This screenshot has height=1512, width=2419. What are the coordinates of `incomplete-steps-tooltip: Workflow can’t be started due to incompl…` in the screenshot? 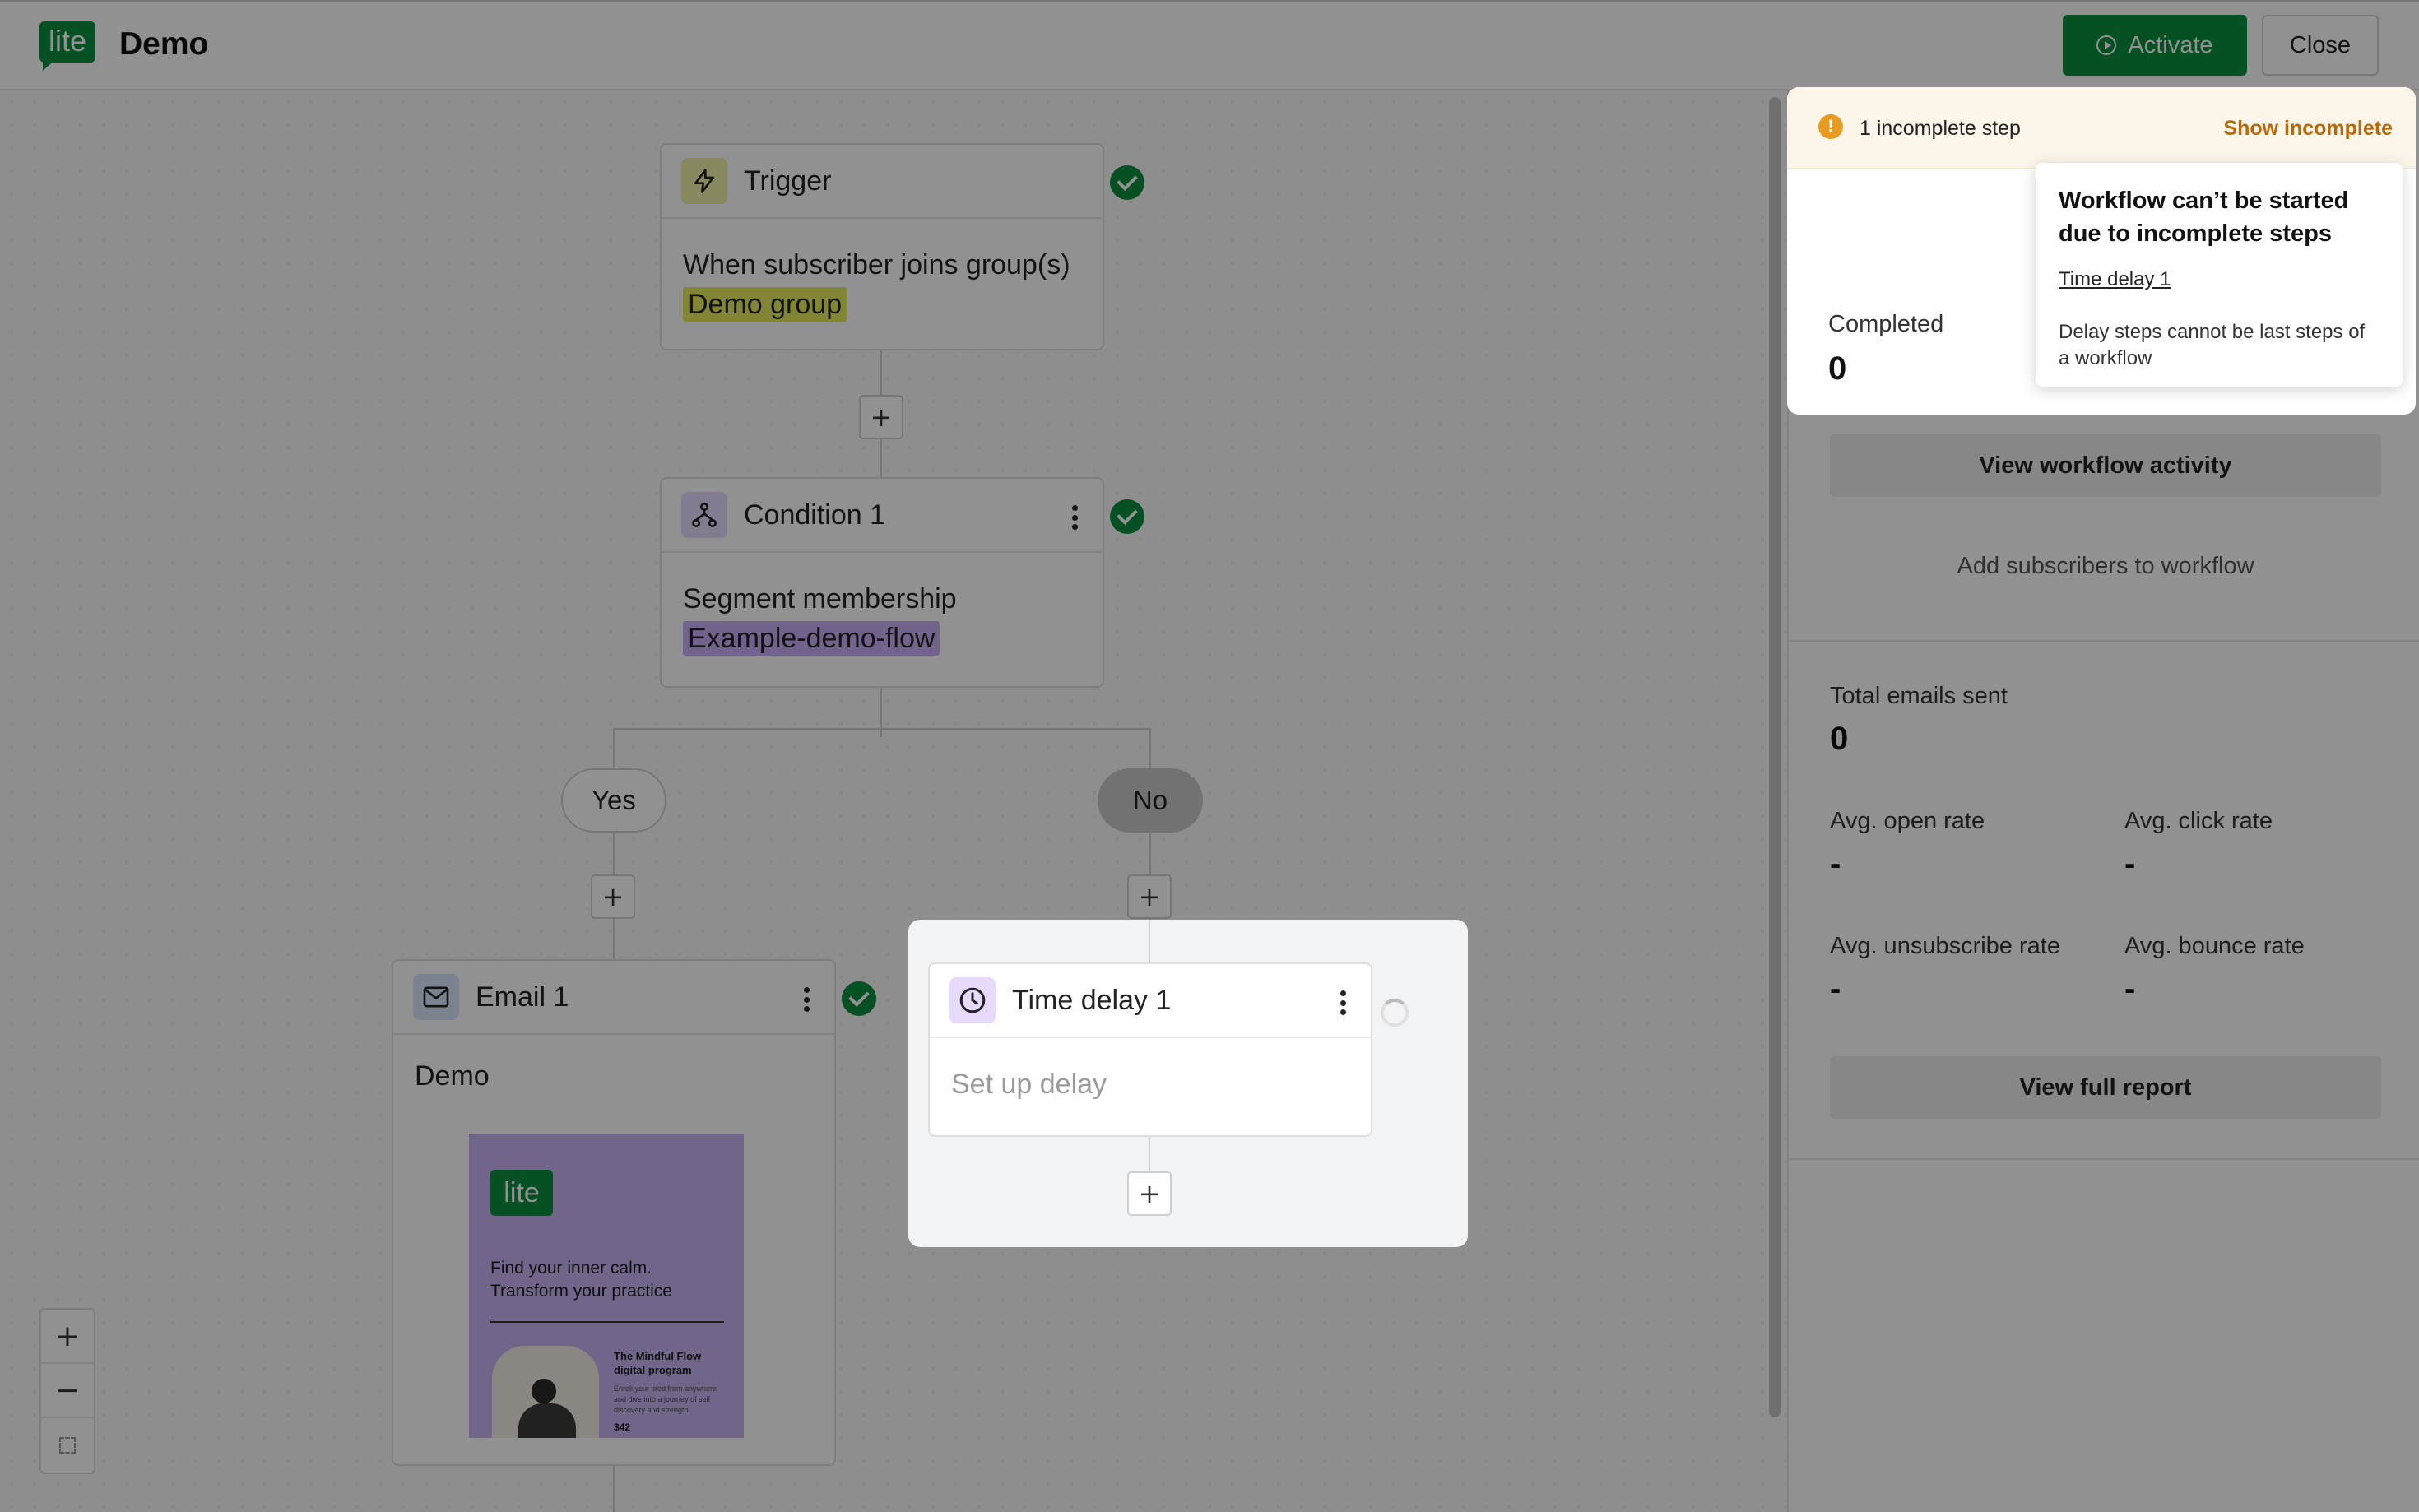 It's located at (2219, 275).